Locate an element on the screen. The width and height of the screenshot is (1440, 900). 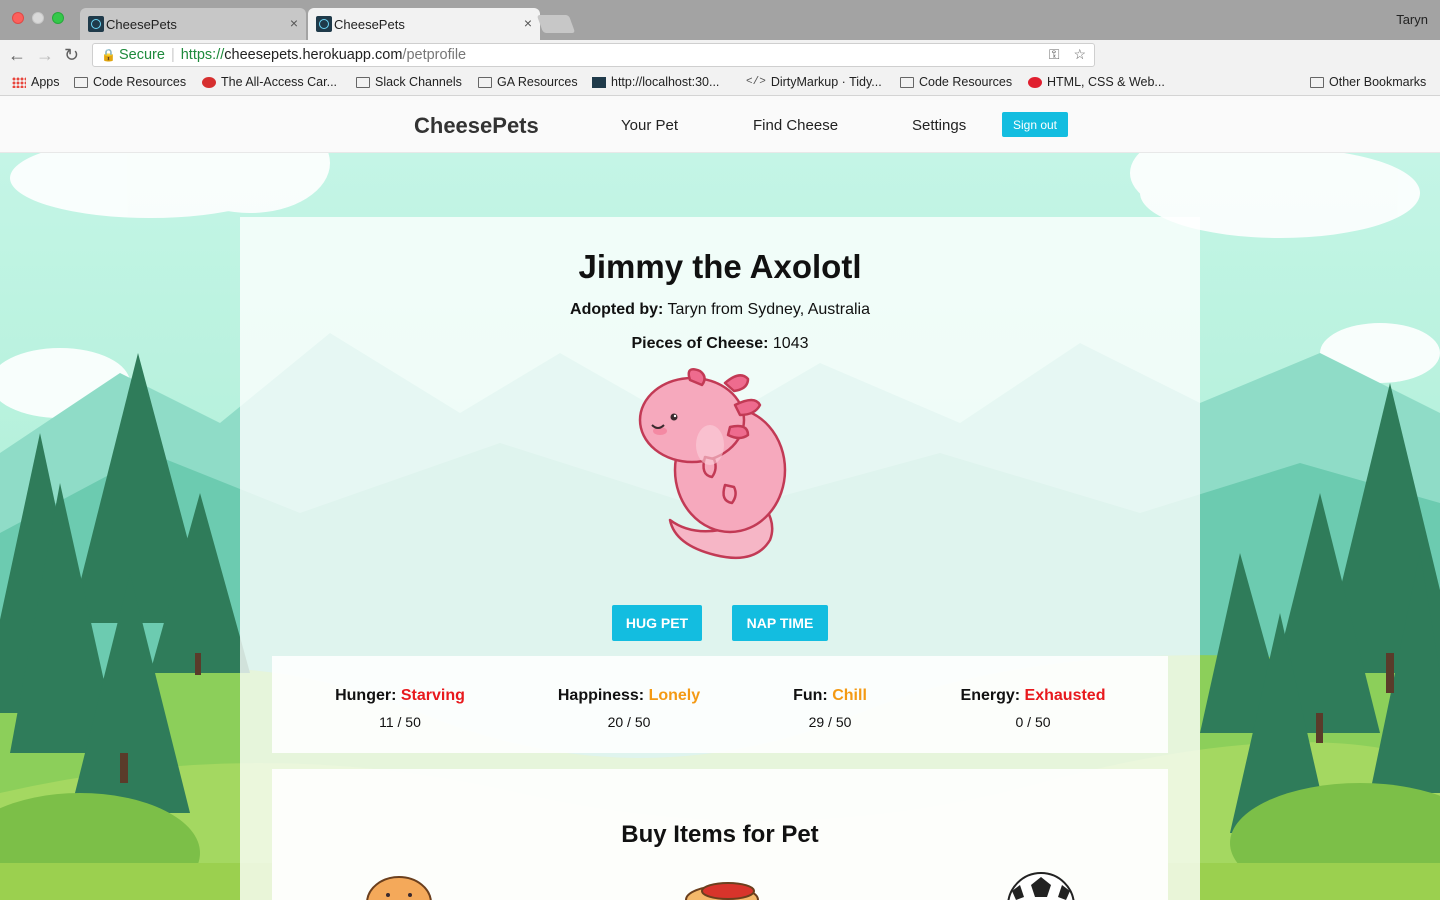
apps-grid-icon is located at coordinates (19, 82).